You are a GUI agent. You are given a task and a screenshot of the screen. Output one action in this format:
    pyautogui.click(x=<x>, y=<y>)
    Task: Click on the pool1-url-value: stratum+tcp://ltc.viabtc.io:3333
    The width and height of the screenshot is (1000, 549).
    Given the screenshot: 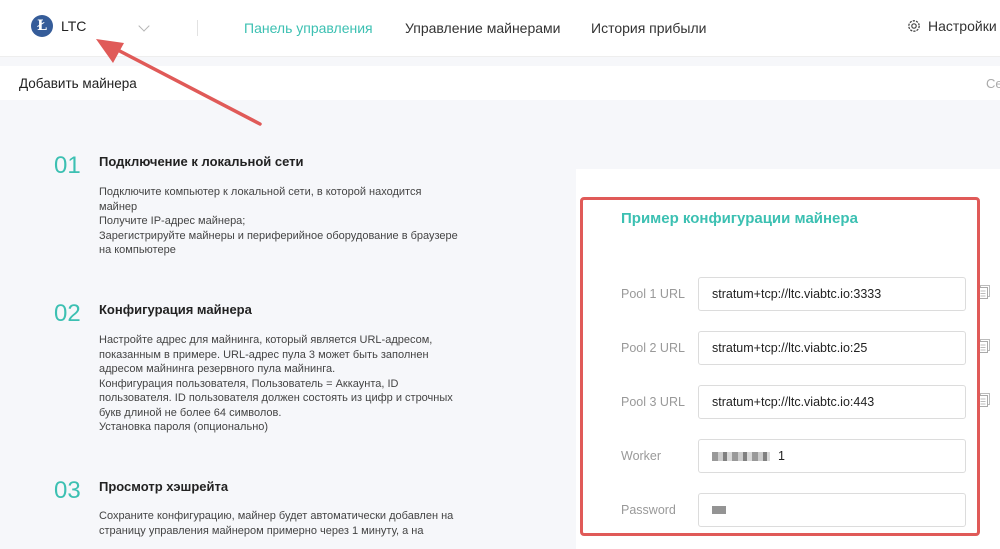 What is the action you would take?
    pyautogui.click(x=797, y=294)
    